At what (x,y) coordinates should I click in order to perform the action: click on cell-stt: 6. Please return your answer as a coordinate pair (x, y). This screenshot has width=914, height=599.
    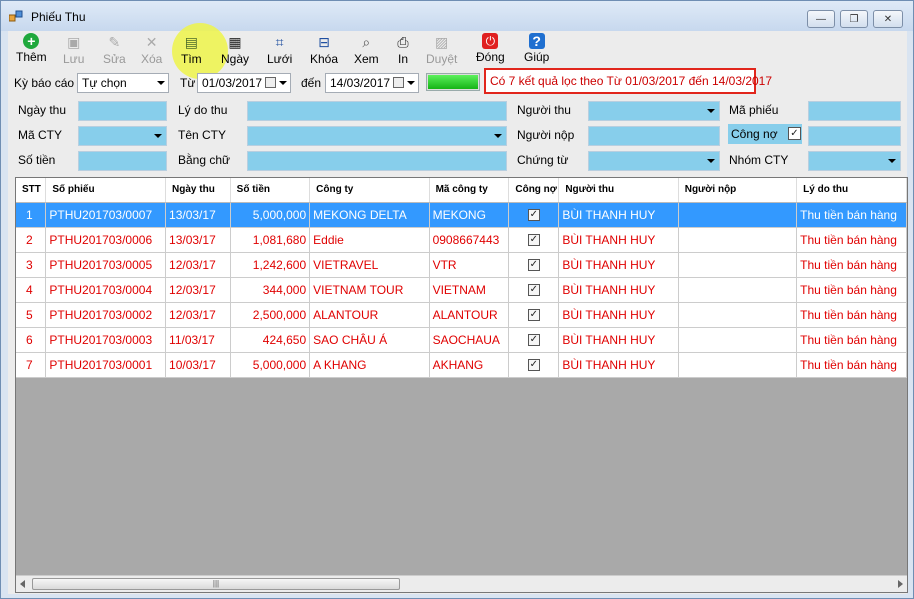
    Looking at the image, I should click on (31, 340).